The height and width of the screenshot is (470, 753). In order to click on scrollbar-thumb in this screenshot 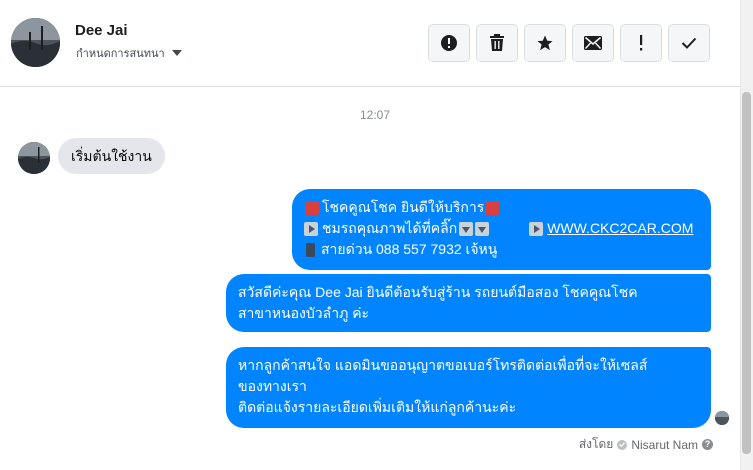, I will do `click(746, 273)`.